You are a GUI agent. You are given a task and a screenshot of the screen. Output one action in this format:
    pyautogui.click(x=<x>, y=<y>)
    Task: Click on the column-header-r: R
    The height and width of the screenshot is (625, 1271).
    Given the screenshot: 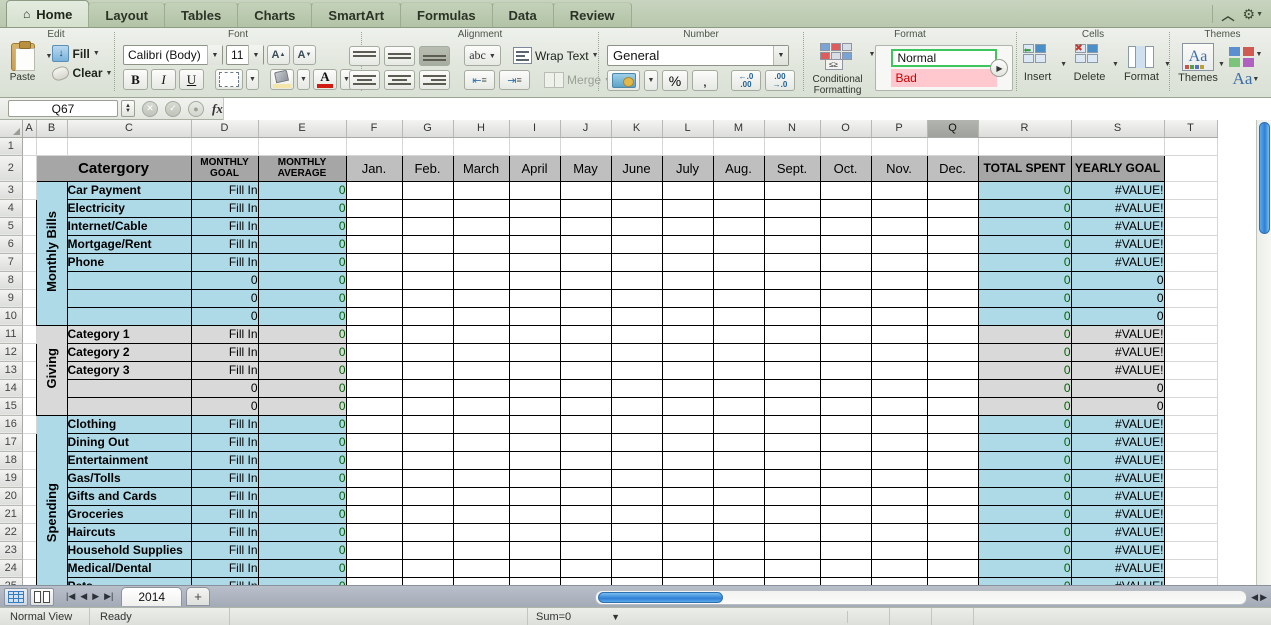 What is the action you would take?
    pyautogui.click(x=1025, y=129)
    